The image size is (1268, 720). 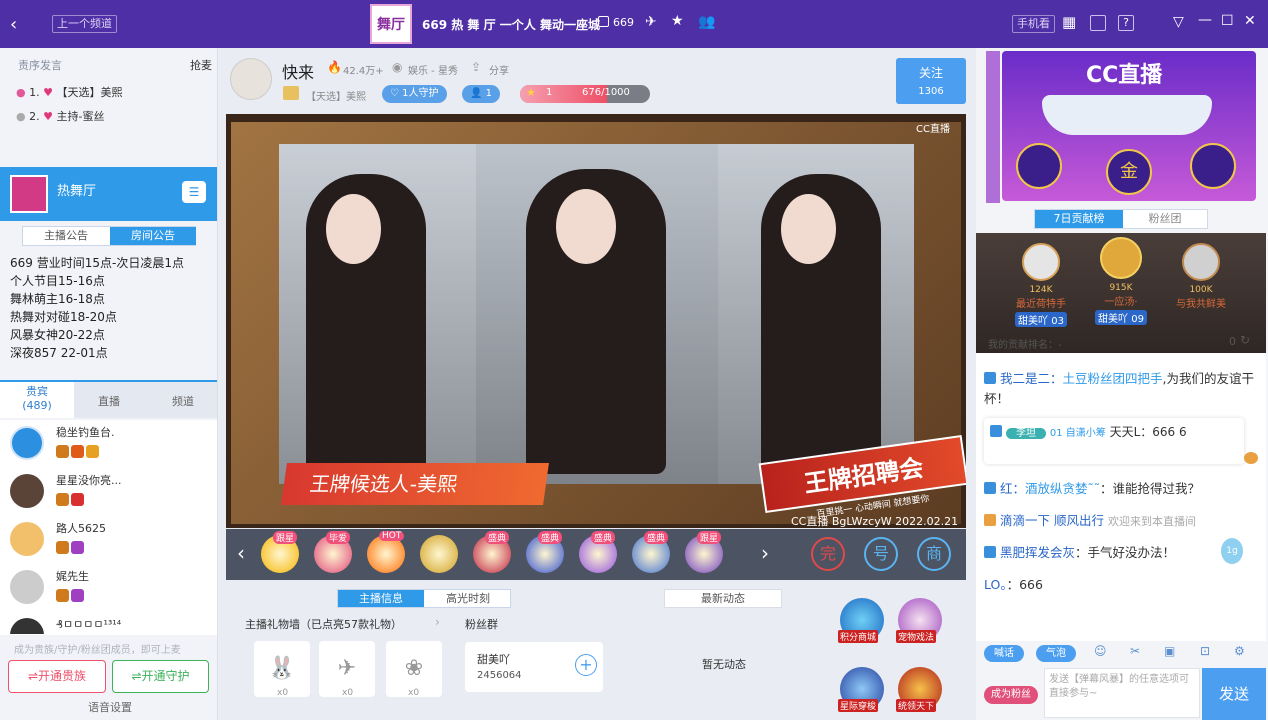 I want to click on chat-link: 酒放纵贪婪˜˜, so click(x=1062, y=488).